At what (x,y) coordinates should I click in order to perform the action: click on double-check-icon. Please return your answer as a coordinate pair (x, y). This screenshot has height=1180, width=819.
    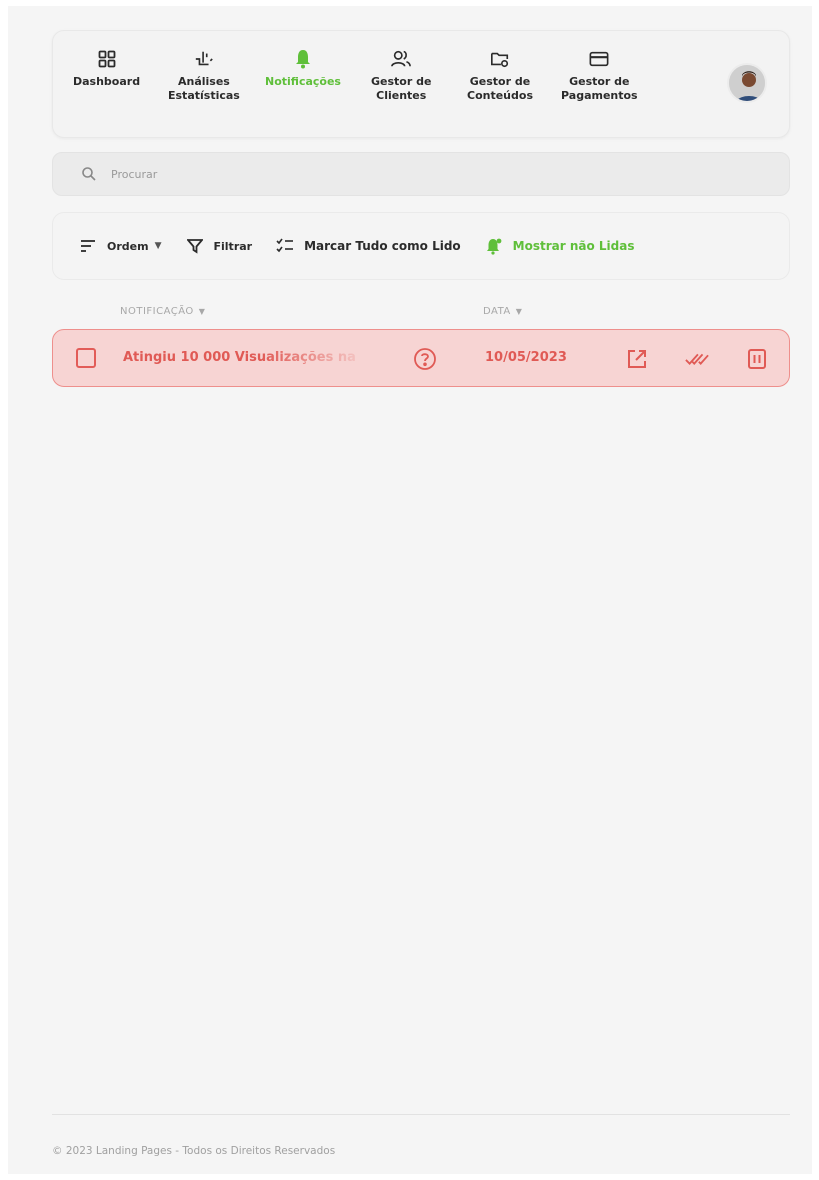
    Looking at the image, I should click on (697, 359).